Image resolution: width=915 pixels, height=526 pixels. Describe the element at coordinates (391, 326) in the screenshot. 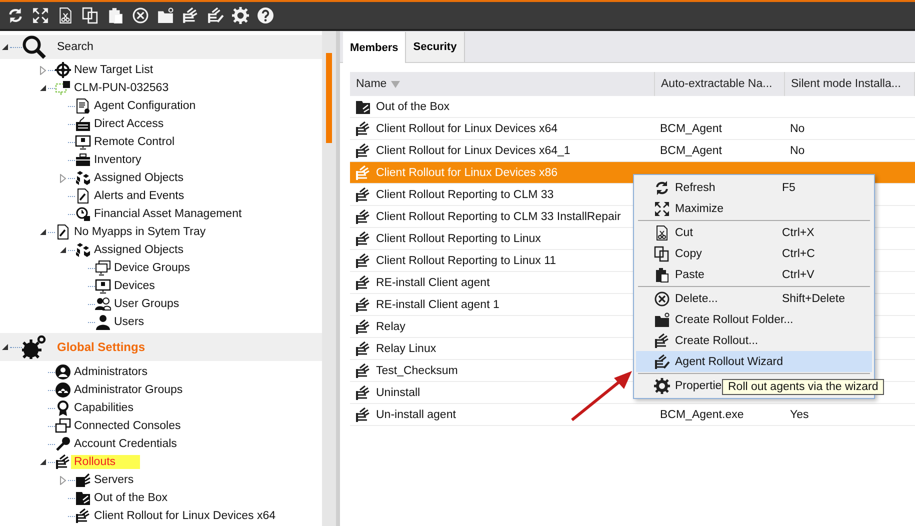

I see `table-cell: Relay` at that location.